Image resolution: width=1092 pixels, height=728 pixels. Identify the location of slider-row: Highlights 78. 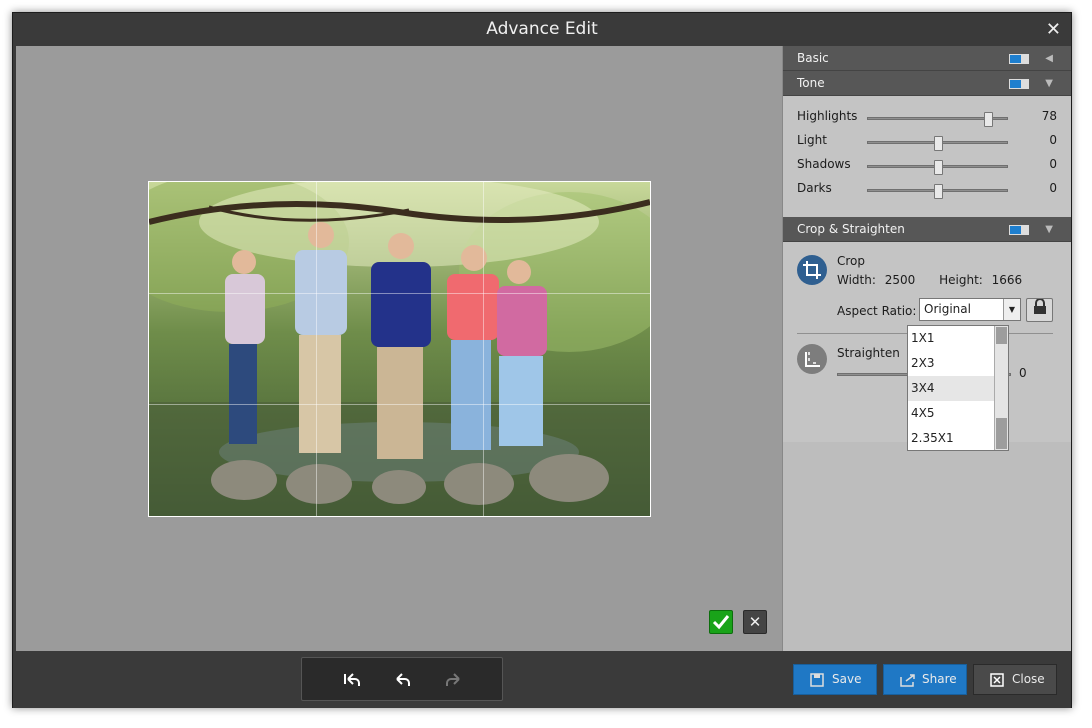
(927, 118).